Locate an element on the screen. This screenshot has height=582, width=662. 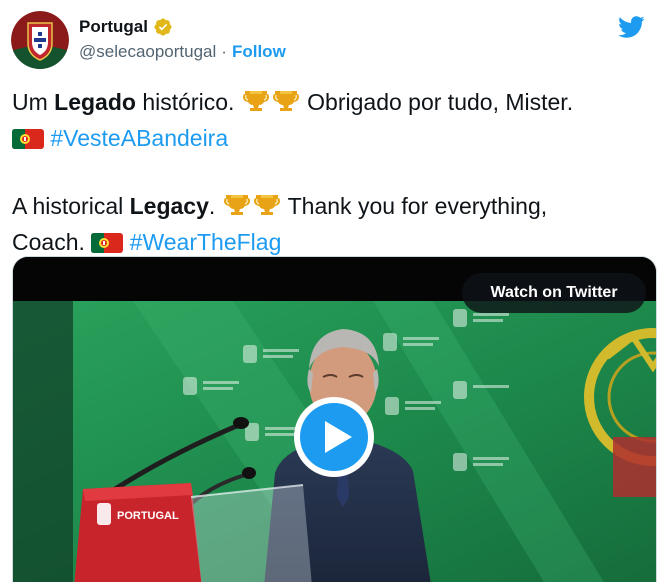
tweet-bold-word: Legado is located at coordinates (95, 102).